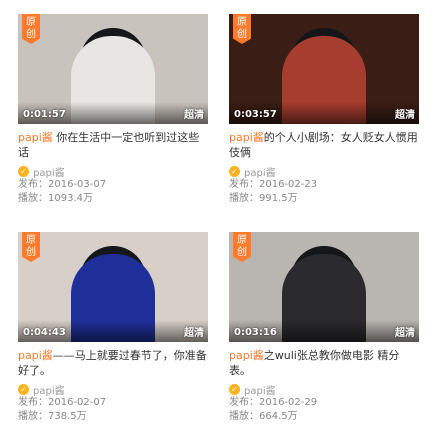 The image size is (432, 447). What do you see at coordinates (278, 198) in the screenshot?
I see `play-count: 991.5万` at bounding box center [278, 198].